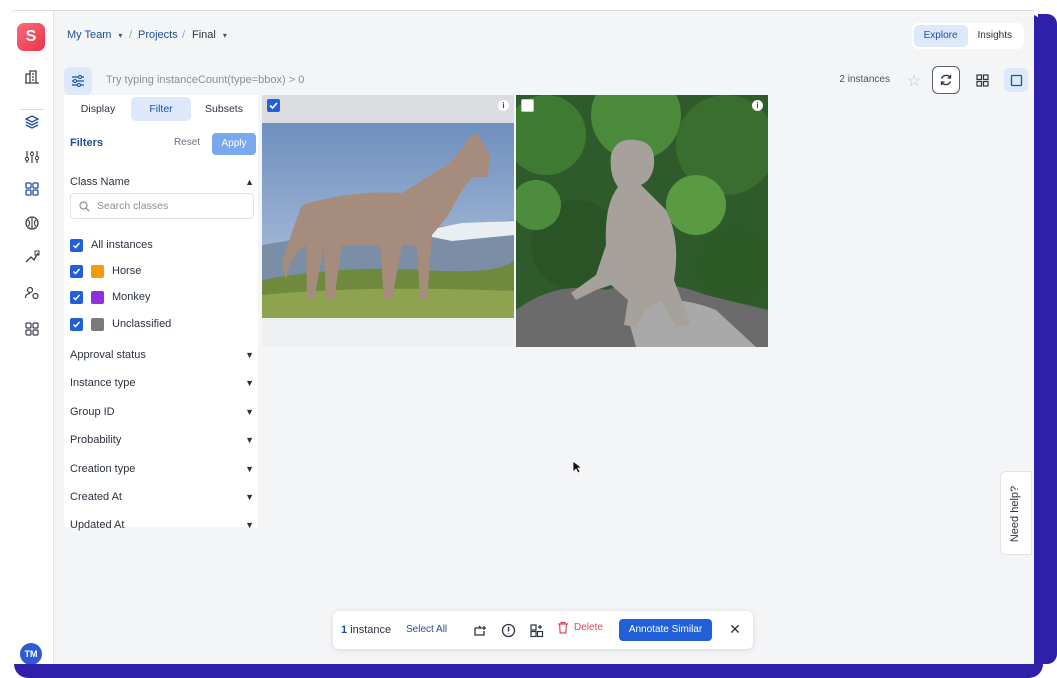  I want to click on search-icon, so click(84, 206).